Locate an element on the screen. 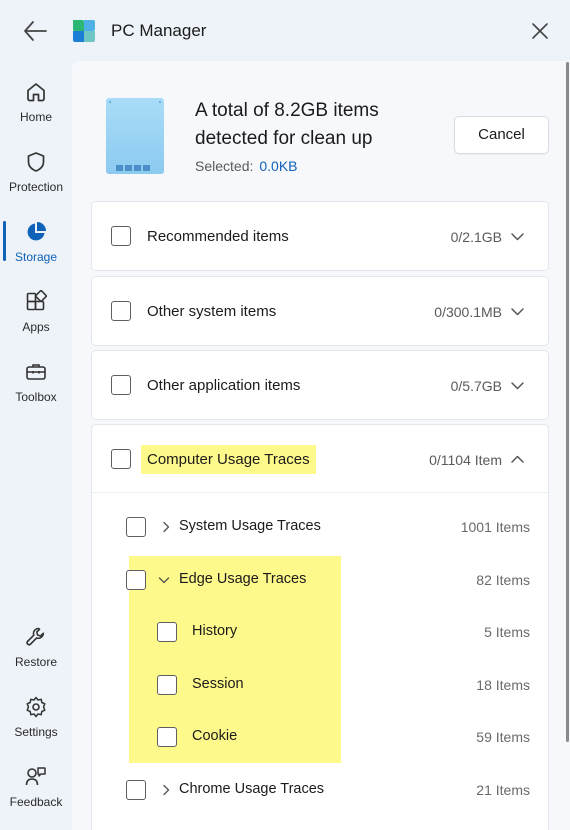 The width and height of the screenshot is (570, 830). chevron-up-icon is located at coordinates (517, 459).